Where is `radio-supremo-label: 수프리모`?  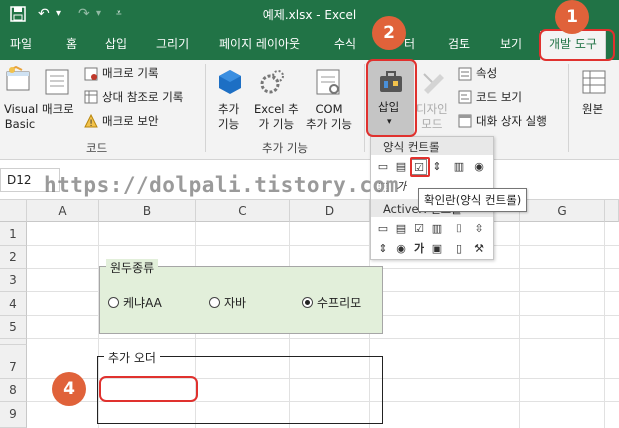 radio-supremo-label: 수프리모 is located at coordinates (339, 303).